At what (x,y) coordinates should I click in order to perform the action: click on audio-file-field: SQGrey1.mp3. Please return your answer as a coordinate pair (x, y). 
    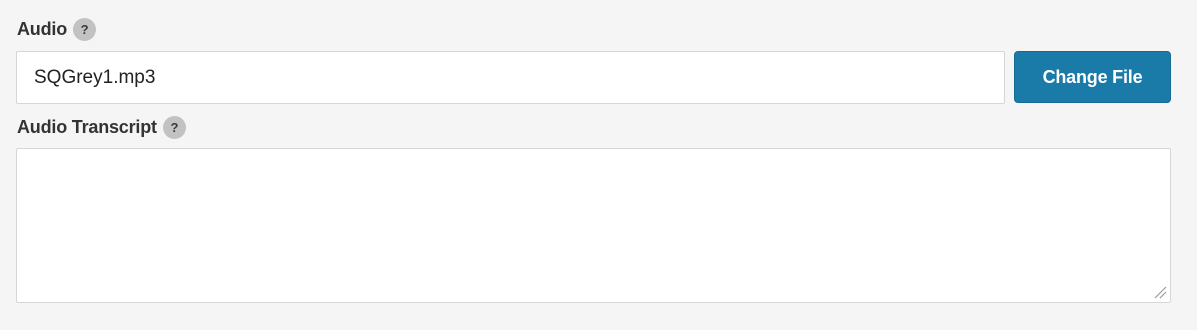
    Looking at the image, I should click on (510, 77).